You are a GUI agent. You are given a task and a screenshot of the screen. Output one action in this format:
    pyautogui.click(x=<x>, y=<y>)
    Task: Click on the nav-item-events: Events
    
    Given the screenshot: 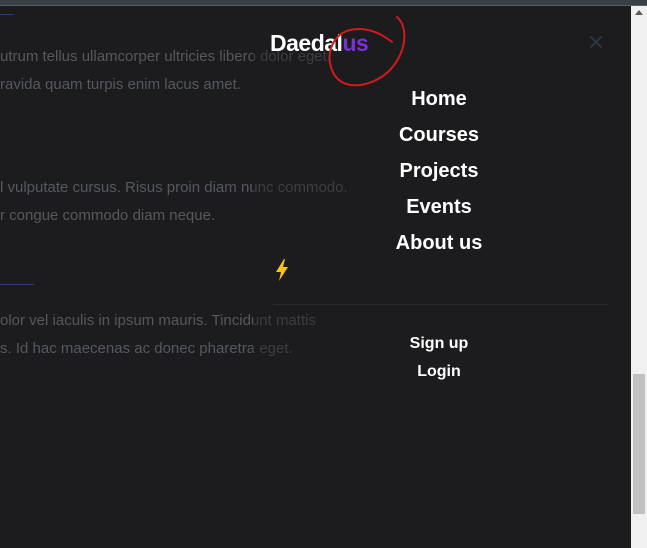 What is the action you would take?
    pyautogui.click(x=439, y=212)
    